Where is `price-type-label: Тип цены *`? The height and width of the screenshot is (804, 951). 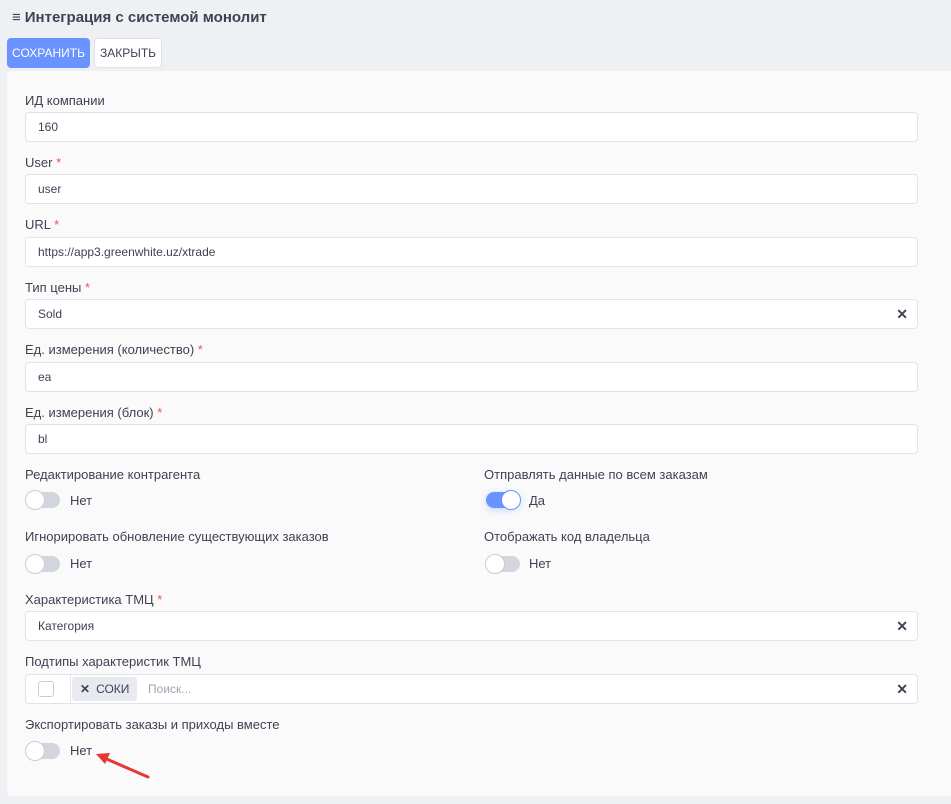 price-type-label: Тип цены * is located at coordinates (57, 287).